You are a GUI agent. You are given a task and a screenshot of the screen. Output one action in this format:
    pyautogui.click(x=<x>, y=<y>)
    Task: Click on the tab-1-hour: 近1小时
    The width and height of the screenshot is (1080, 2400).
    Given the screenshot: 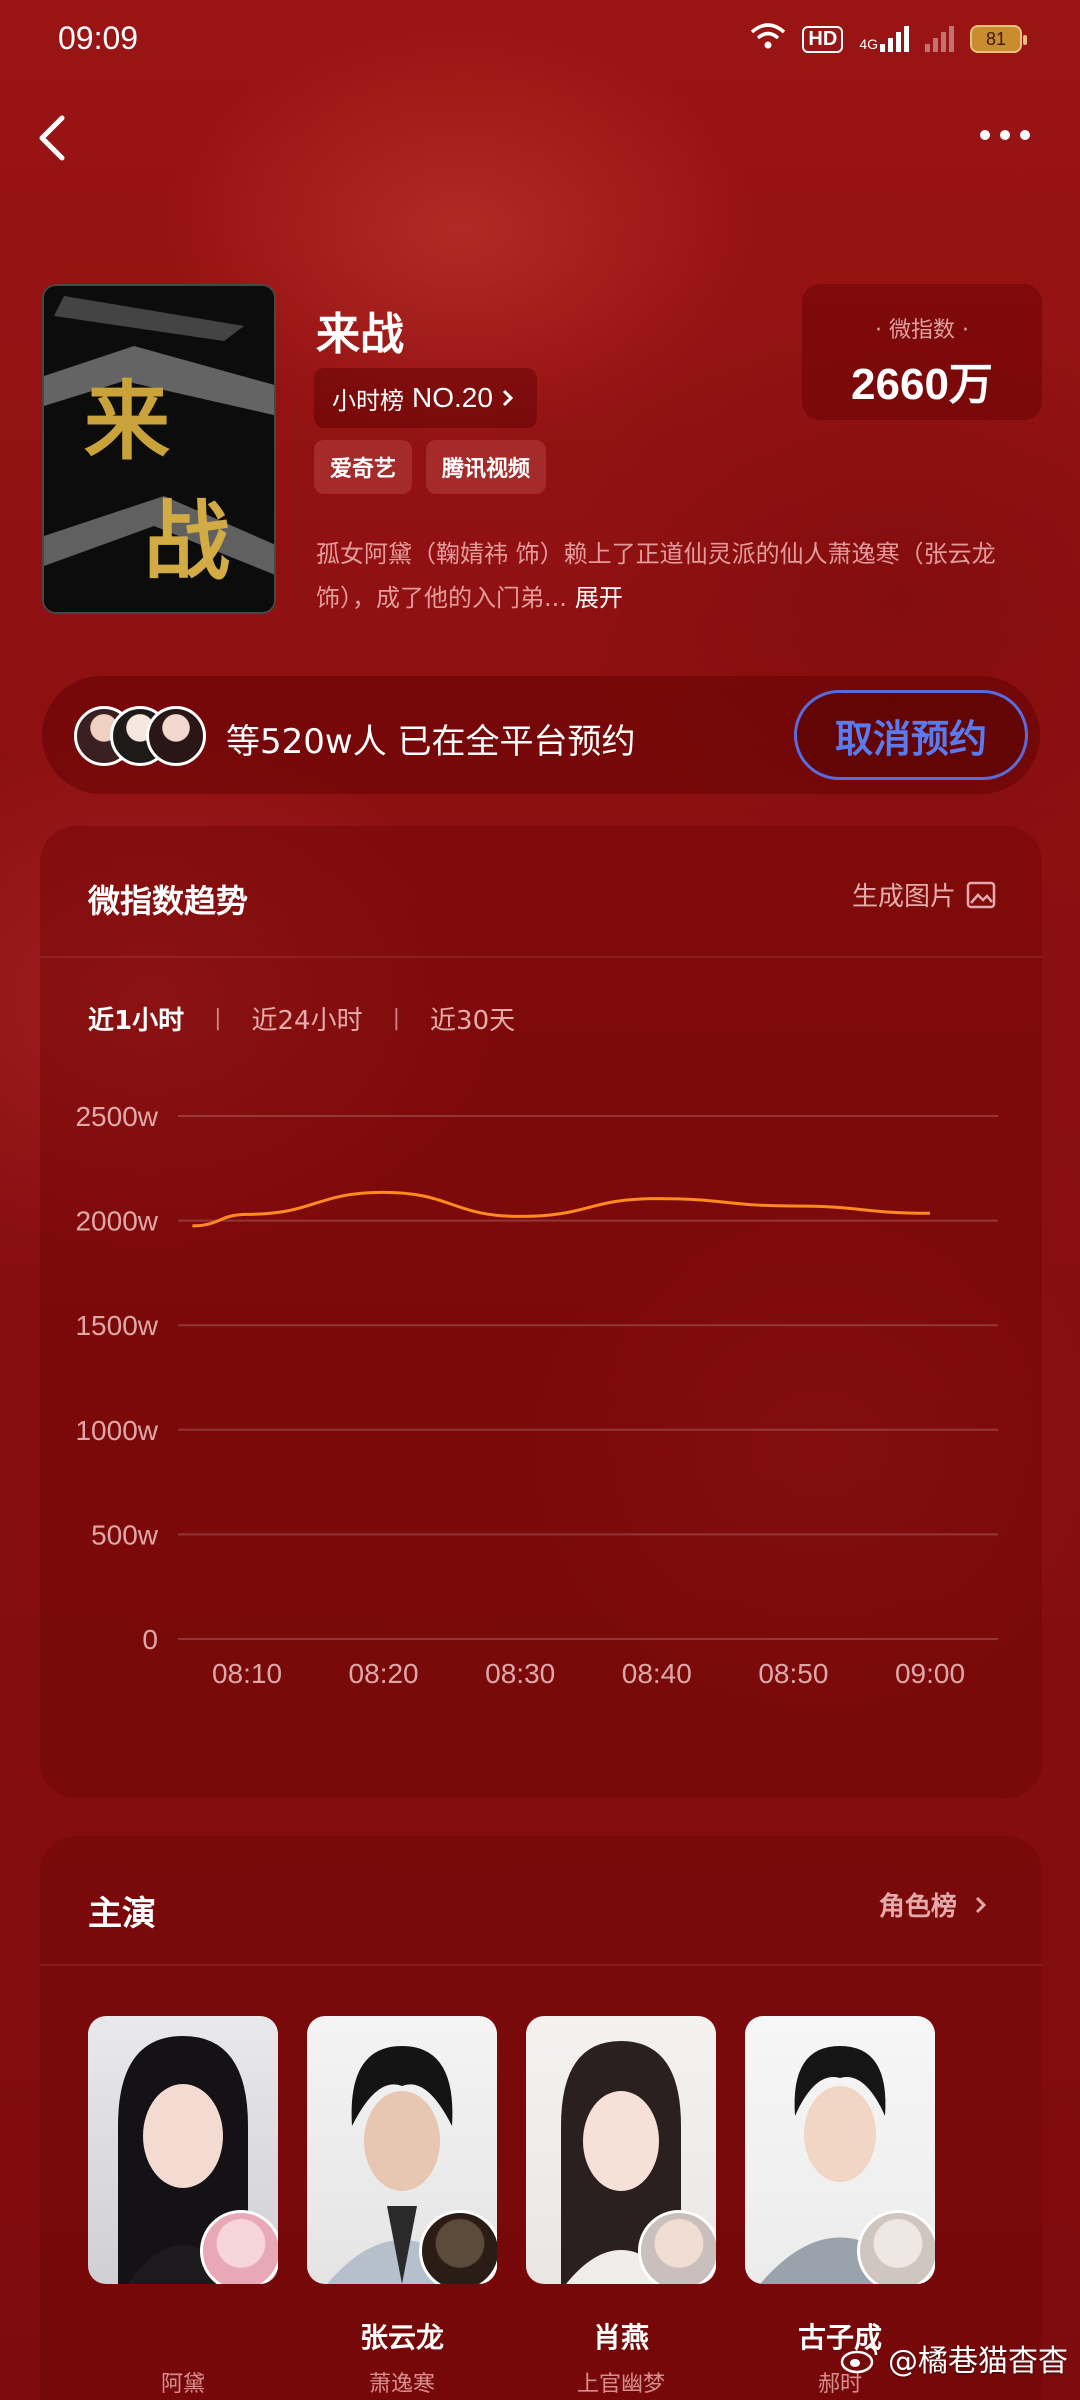 What is the action you would take?
    pyautogui.click(x=136, y=1018)
    